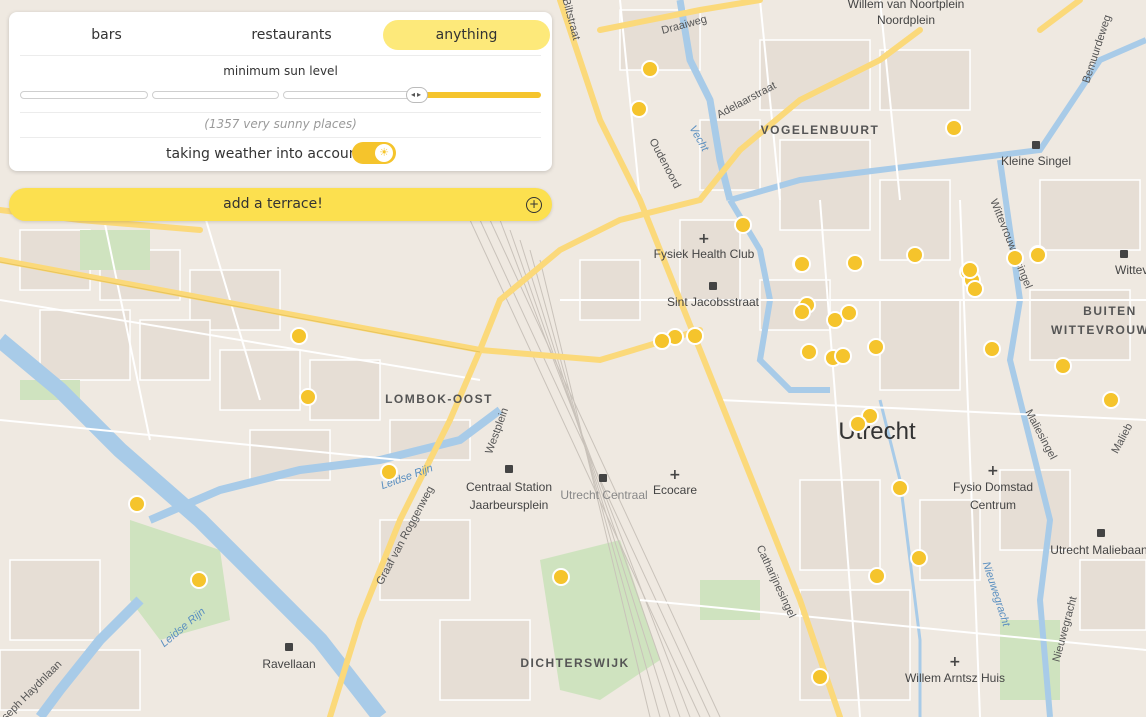  Describe the element at coordinates (509, 505) in the screenshot. I see `poi-label: Jaarbeursplein` at that location.